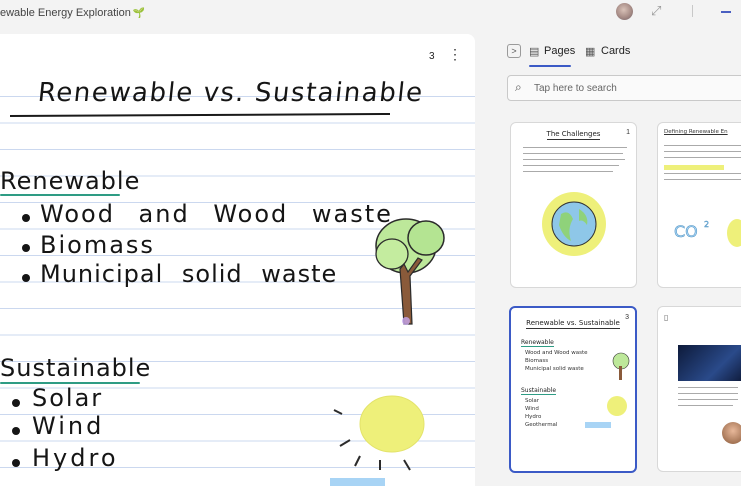  I want to click on mini-item: Wood and Wood waste, so click(556, 353).